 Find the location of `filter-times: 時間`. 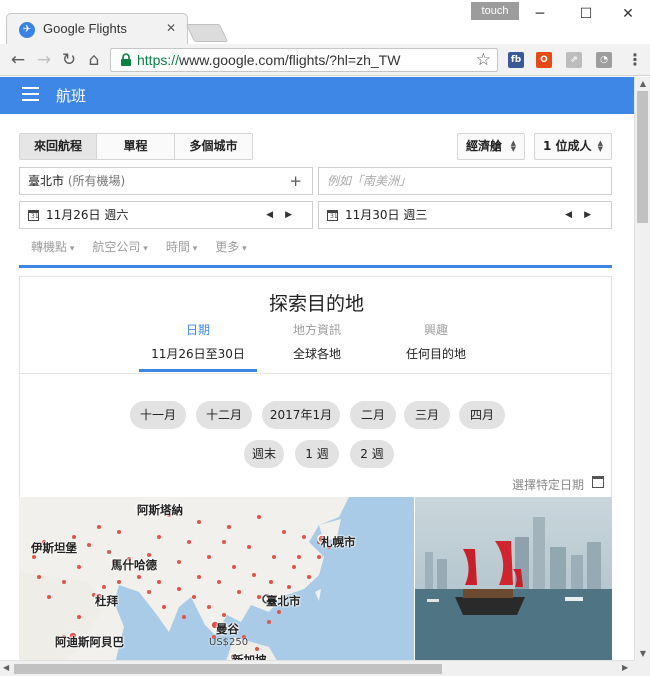

filter-times: 時間 is located at coordinates (181, 246).